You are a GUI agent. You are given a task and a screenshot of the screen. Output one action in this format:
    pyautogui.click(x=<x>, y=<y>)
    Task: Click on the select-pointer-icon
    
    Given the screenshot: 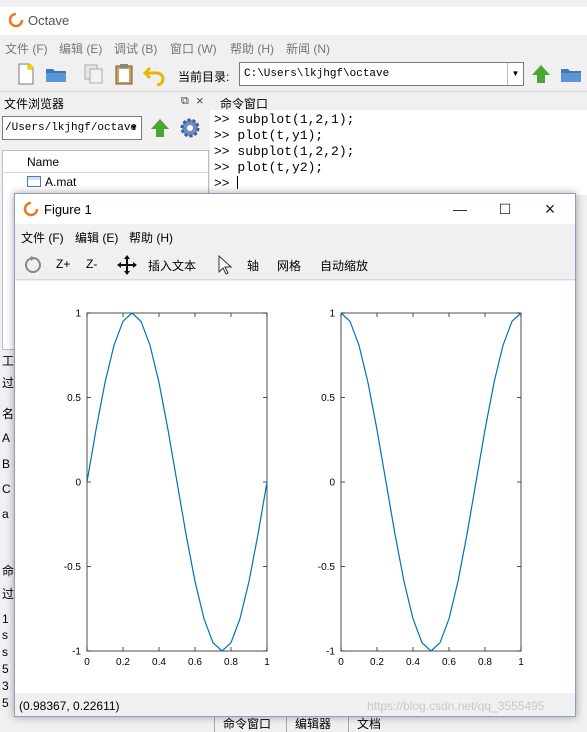 What is the action you would take?
    pyautogui.click(x=225, y=265)
    